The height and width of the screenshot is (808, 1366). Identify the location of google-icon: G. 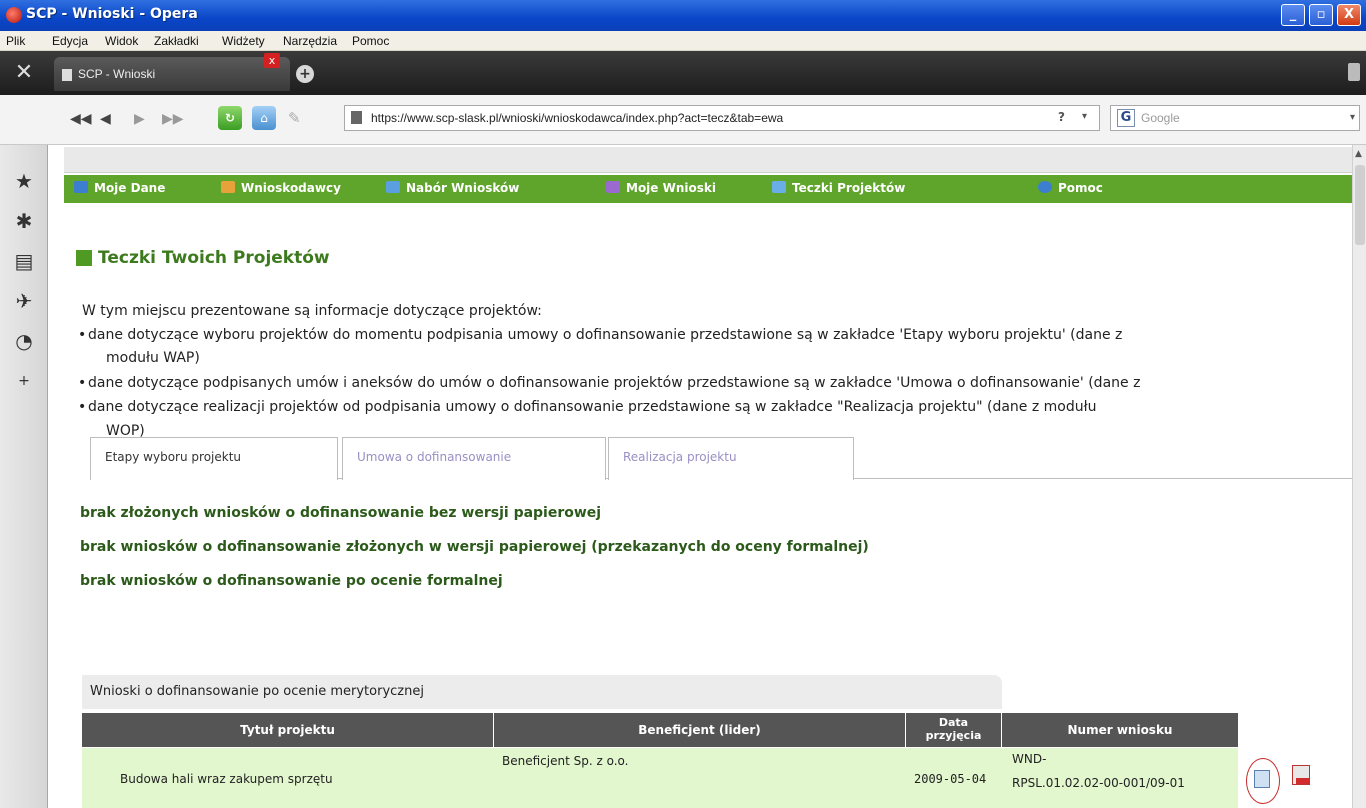
(1126, 118).